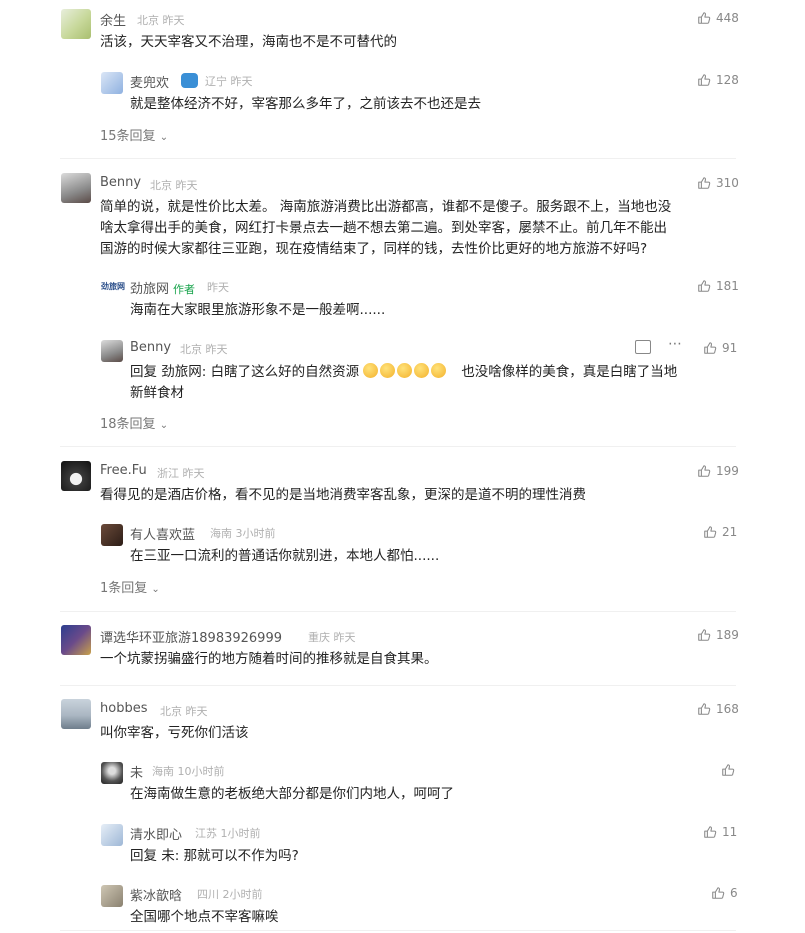 This screenshot has width=805, height=933. Describe the element at coordinates (332, 637) in the screenshot. I see `comment-meta: 重庆 昨天` at that location.